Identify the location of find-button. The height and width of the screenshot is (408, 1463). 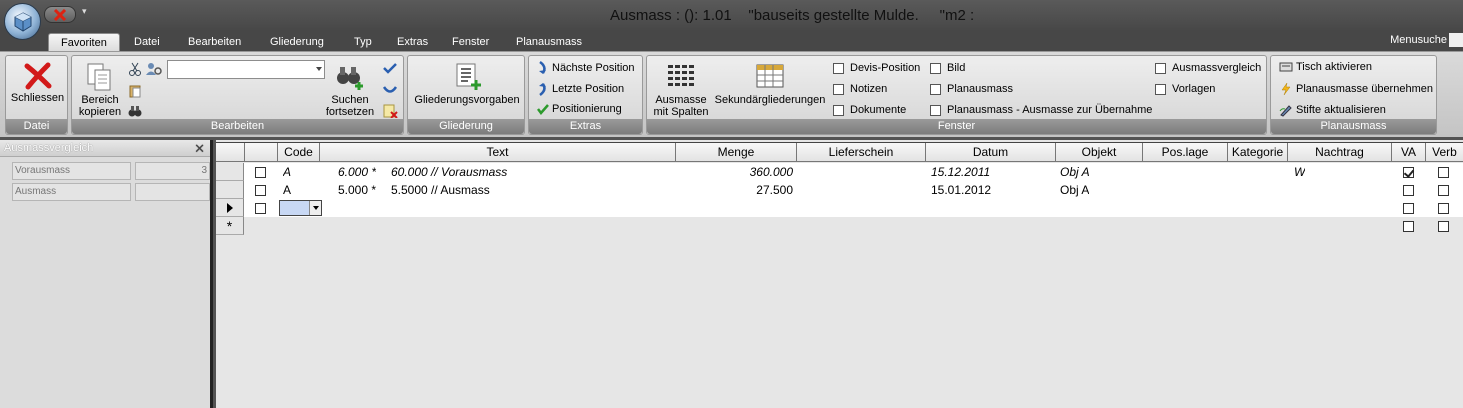
(136, 111).